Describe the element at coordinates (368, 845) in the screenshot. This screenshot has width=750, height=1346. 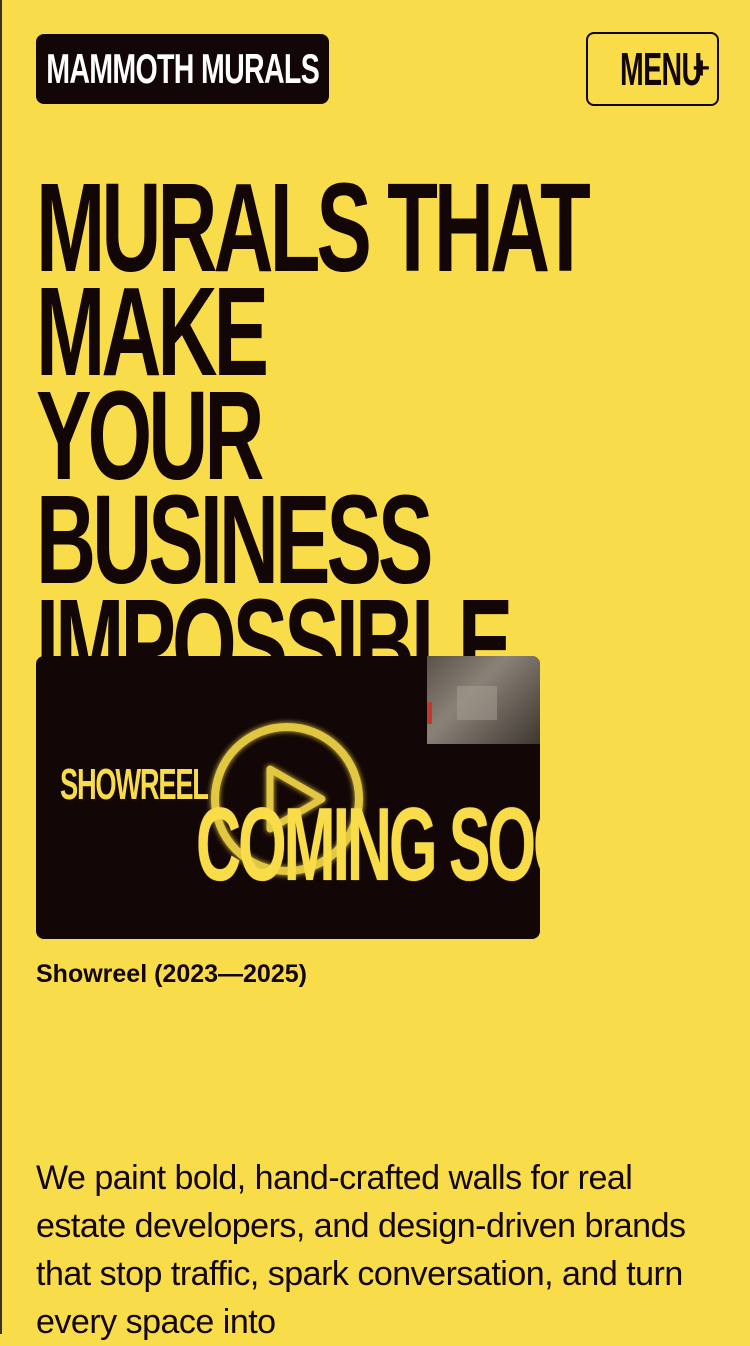
I see `coming-soon-label: COMING SOON` at that location.